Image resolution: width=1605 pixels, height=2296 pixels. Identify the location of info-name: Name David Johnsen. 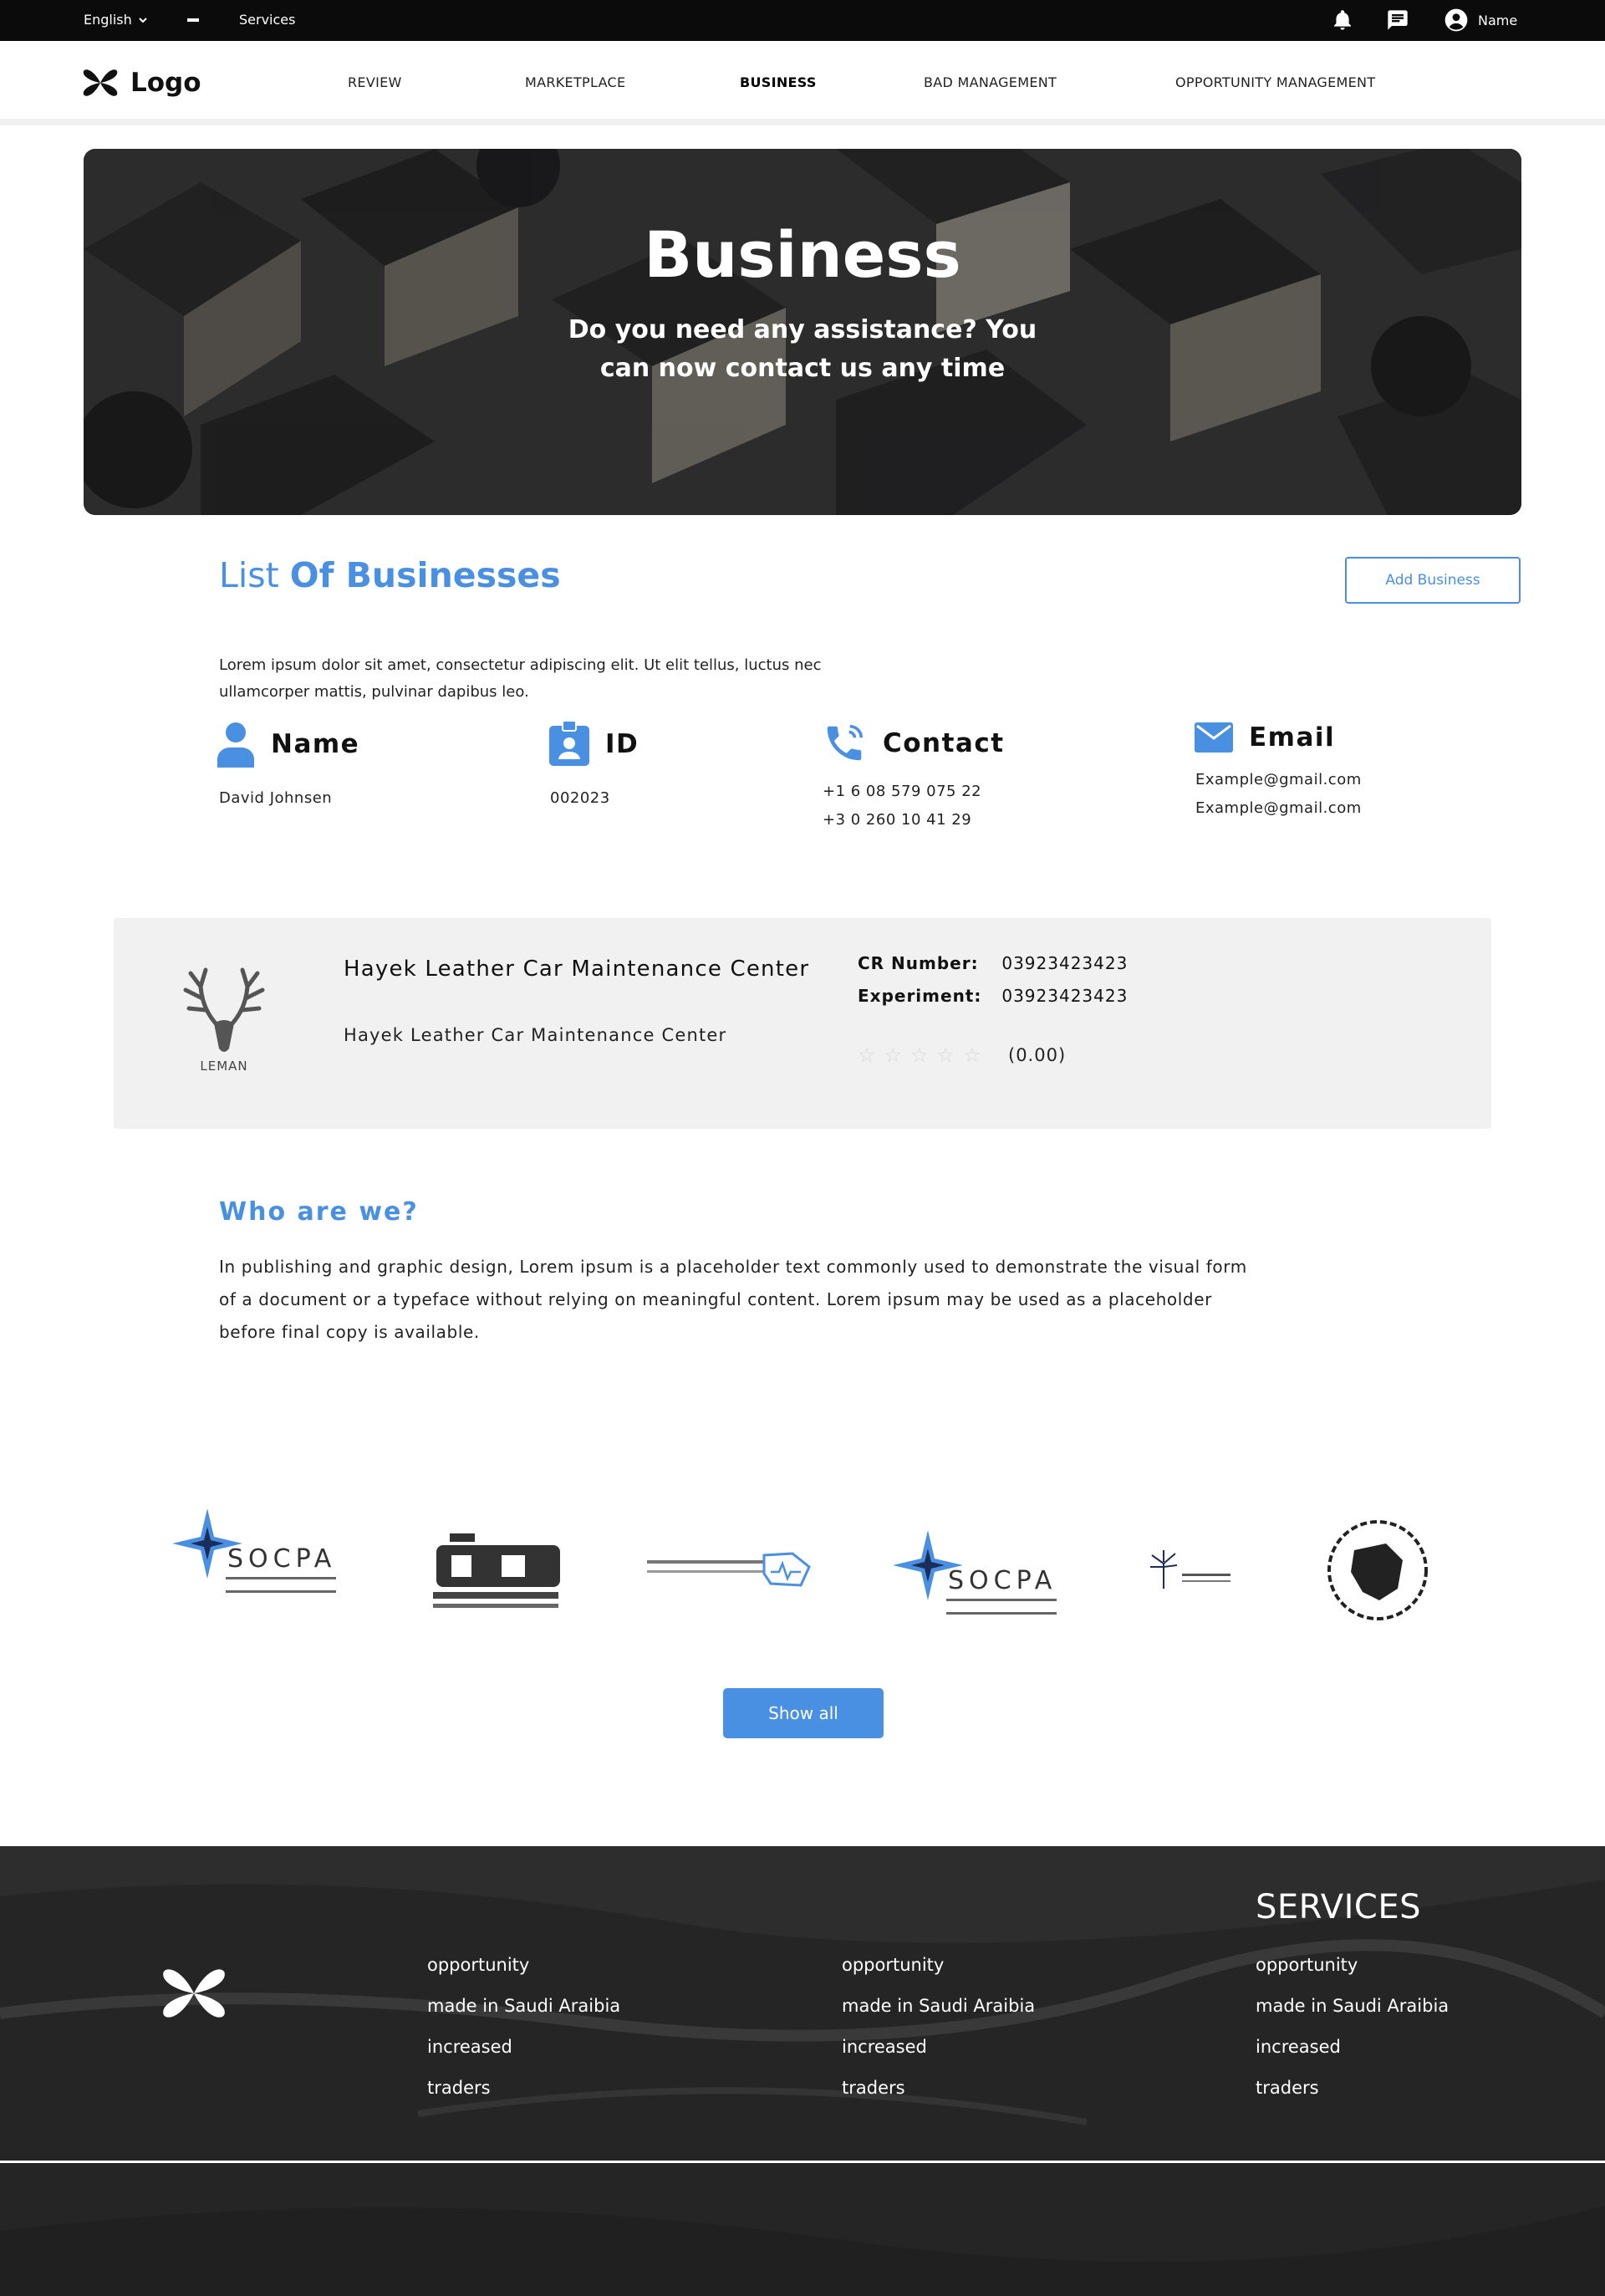
(287, 767).